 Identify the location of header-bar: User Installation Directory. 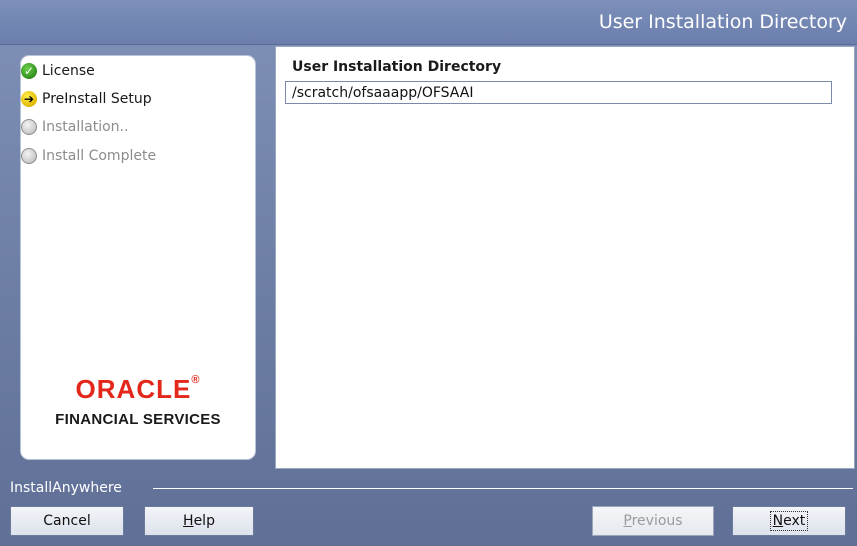
(428, 22).